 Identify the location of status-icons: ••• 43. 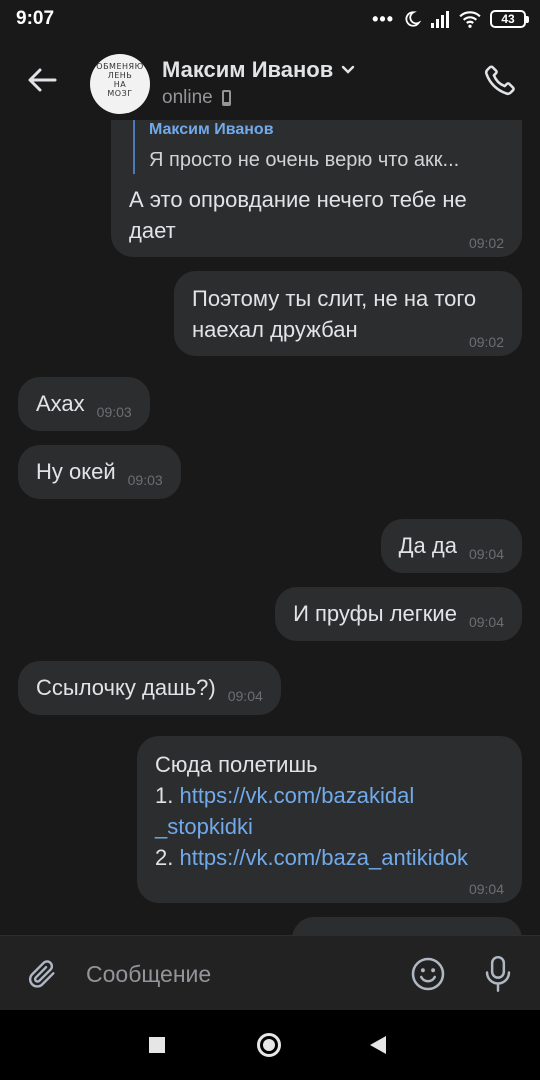
(450, 19).